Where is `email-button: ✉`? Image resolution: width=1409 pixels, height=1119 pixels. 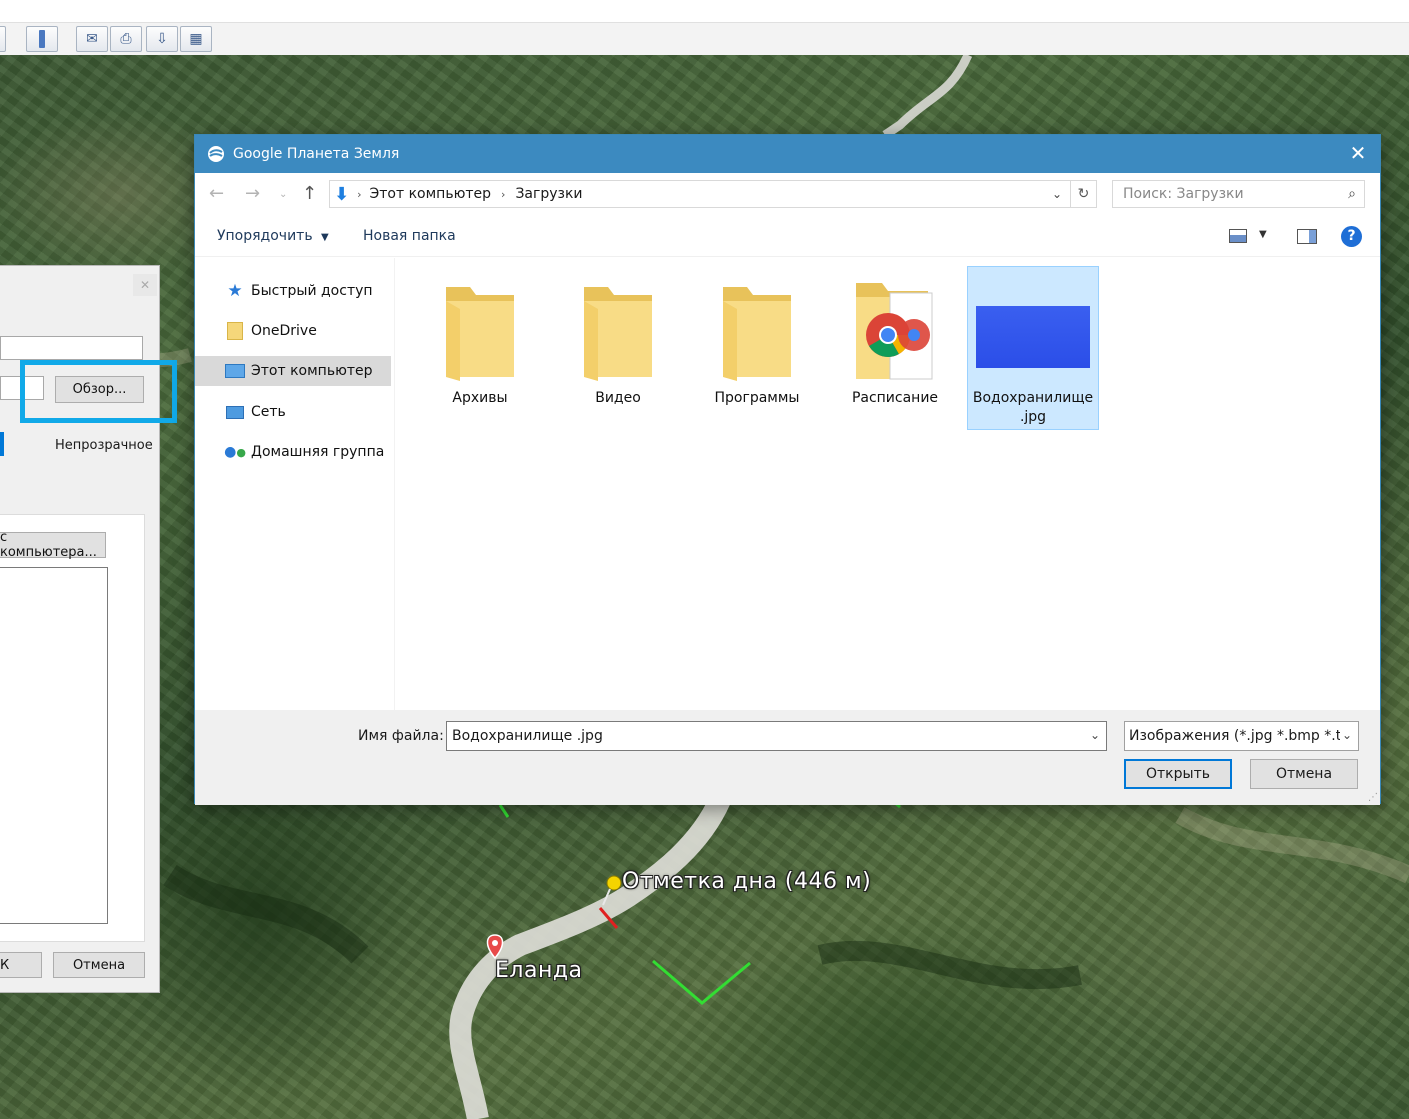
email-button: ✉ is located at coordinates (92, 39).